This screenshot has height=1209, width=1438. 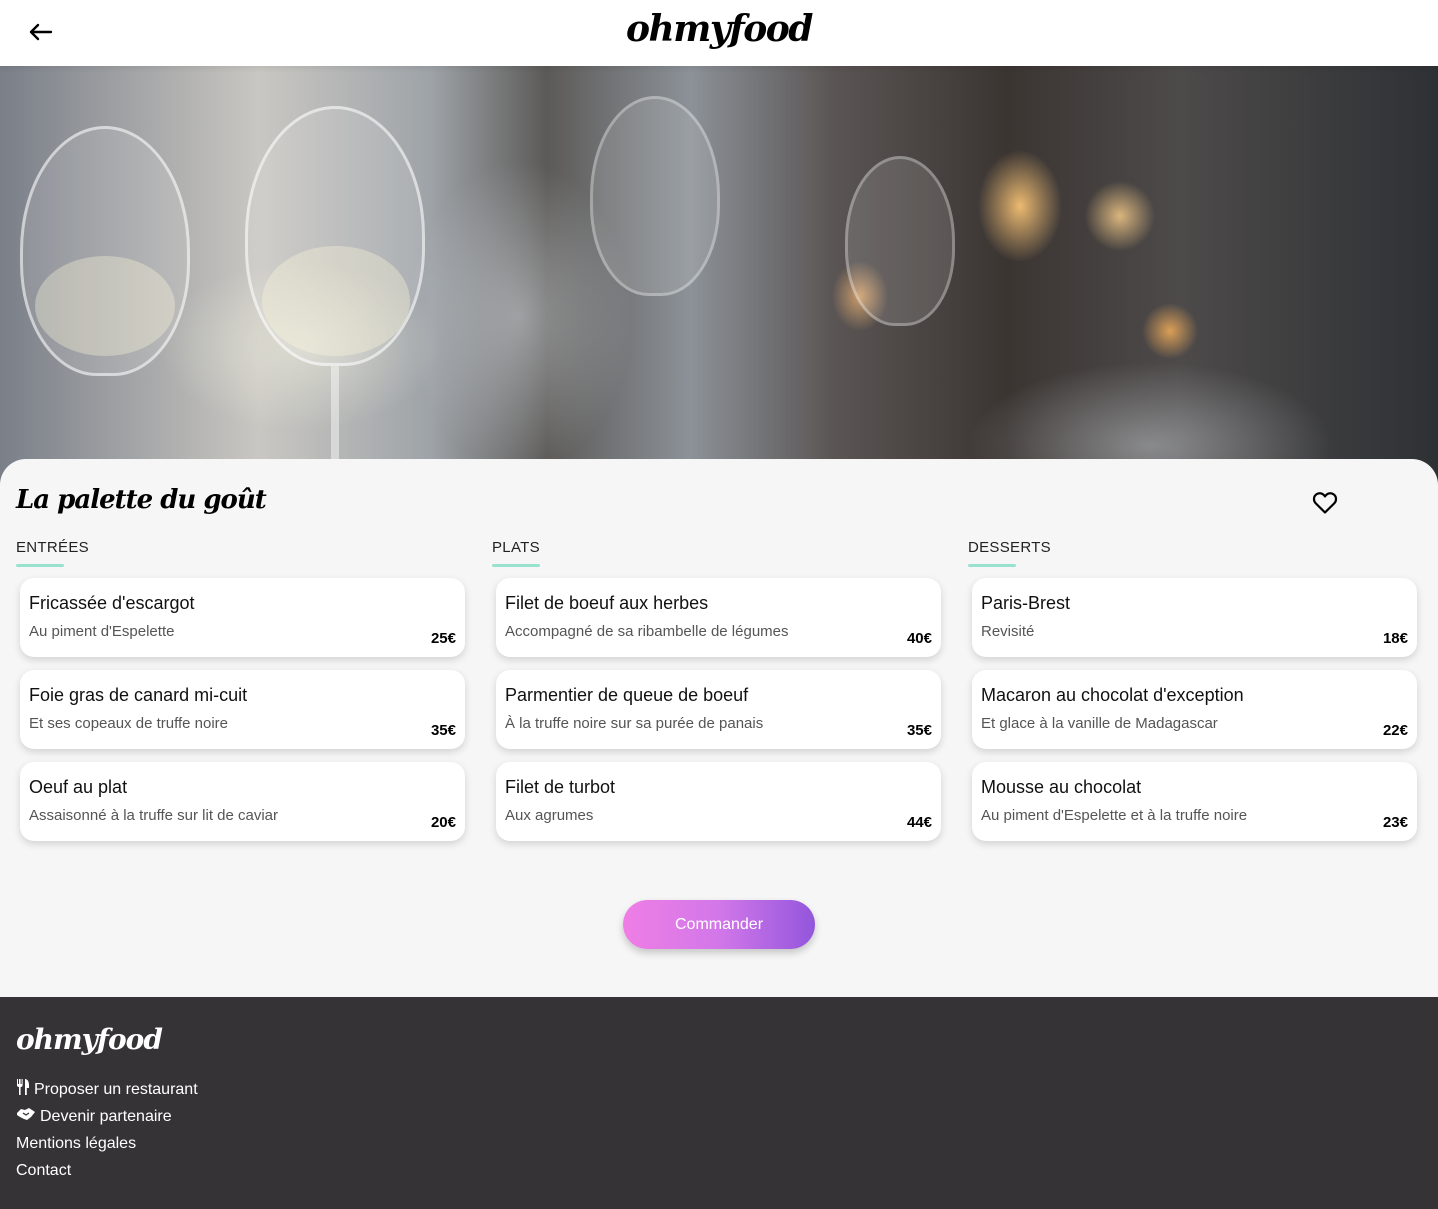 I want to click on dish-name: Macaron au chocolat d'exception, so click(x=1112, y=695).